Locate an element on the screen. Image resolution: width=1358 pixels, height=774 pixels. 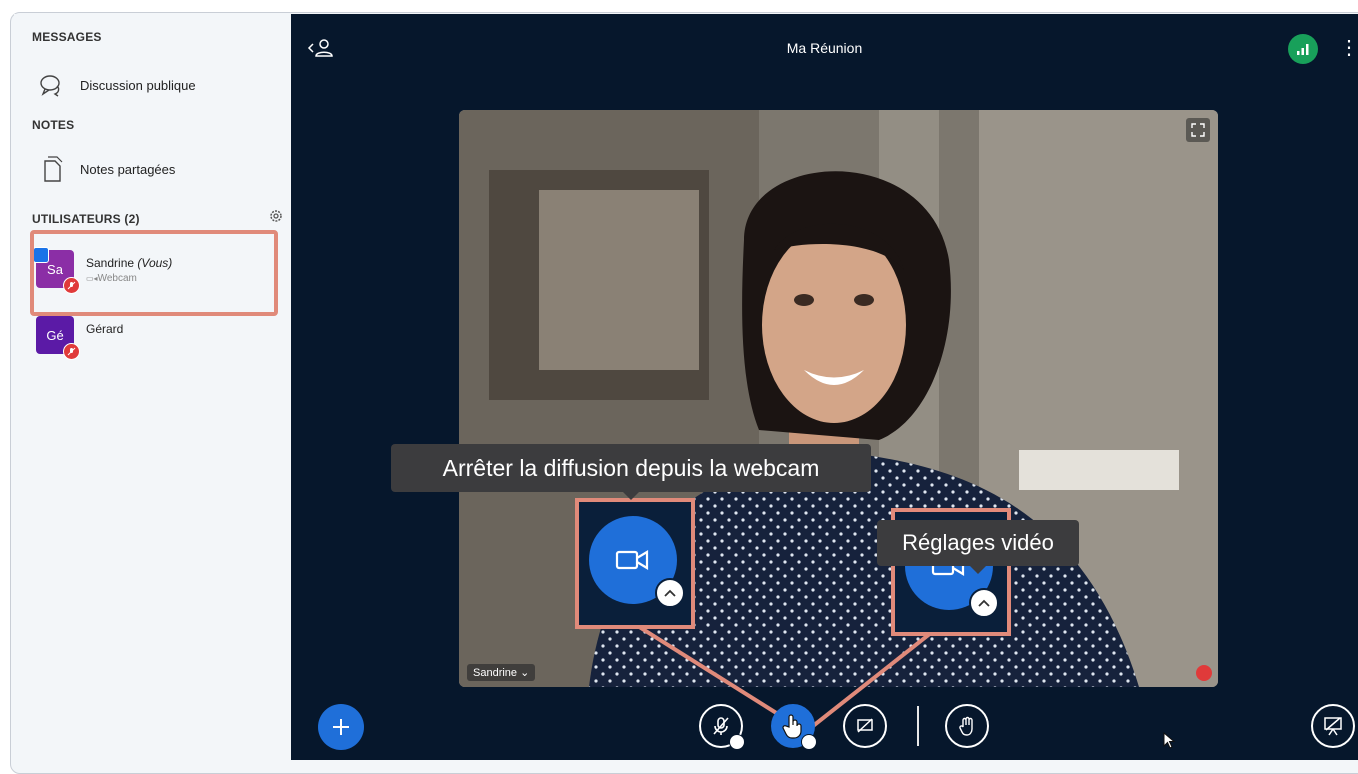
raise-hand-button is located at coordinates (967, 726).